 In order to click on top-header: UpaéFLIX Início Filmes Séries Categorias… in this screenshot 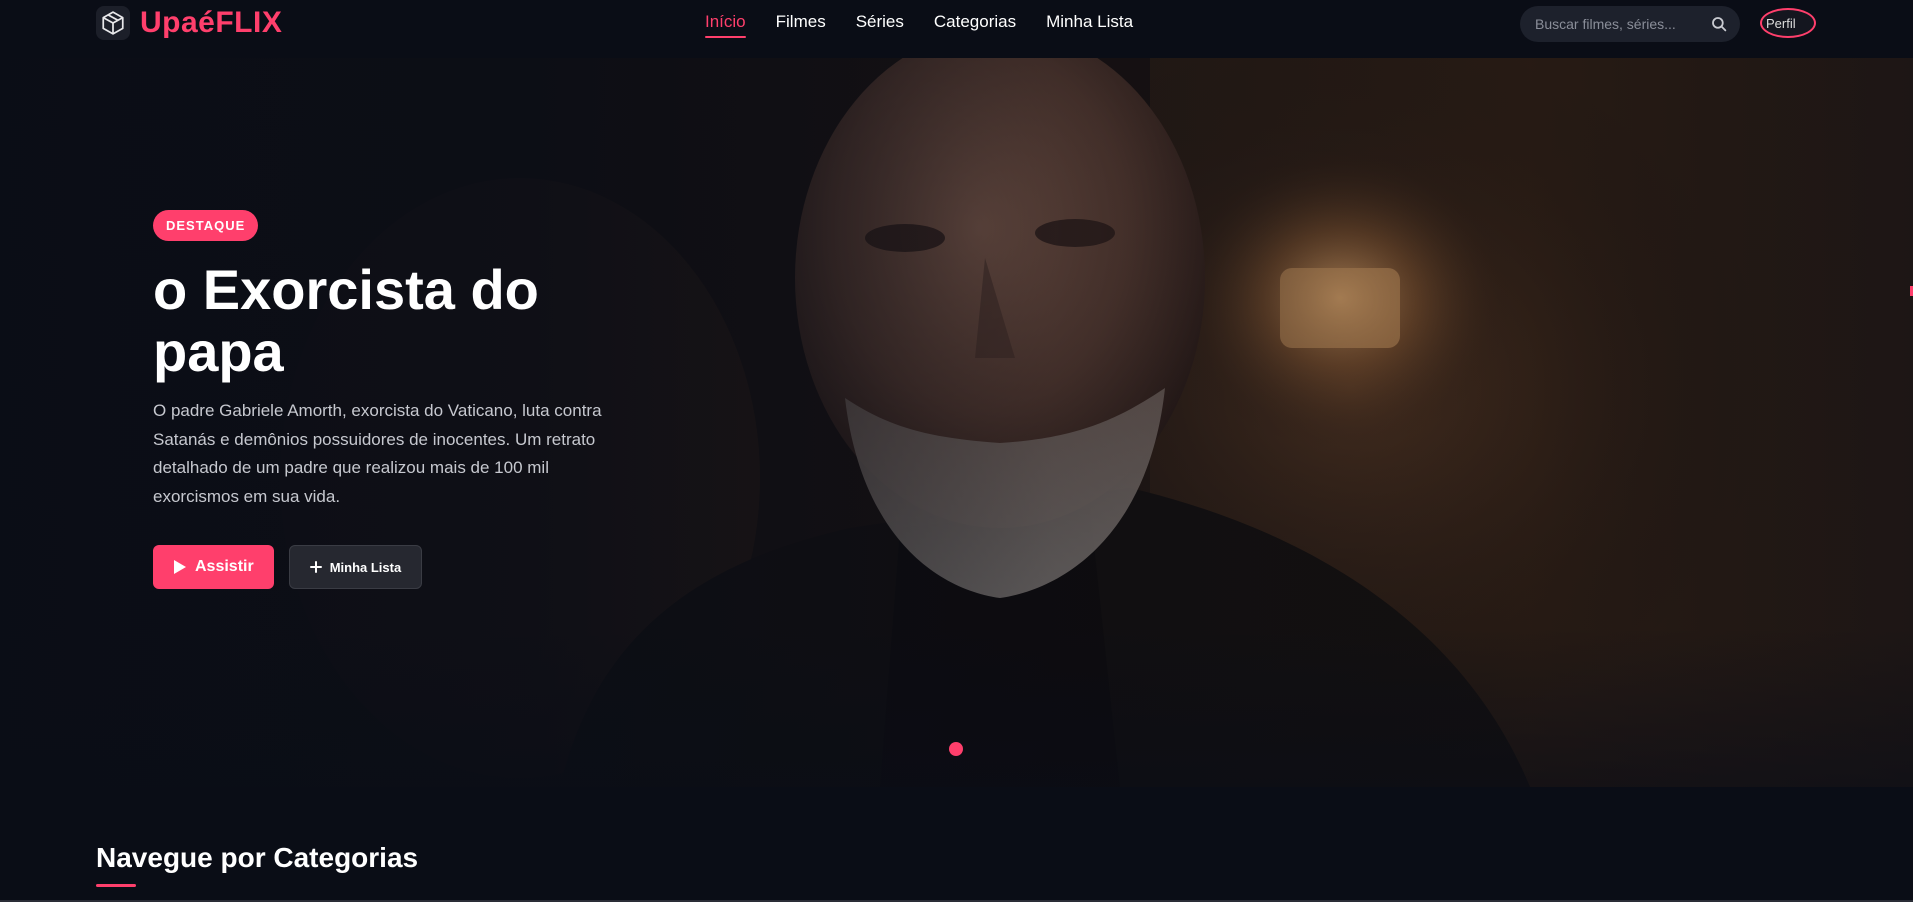, I will do `click(956, 29)`.